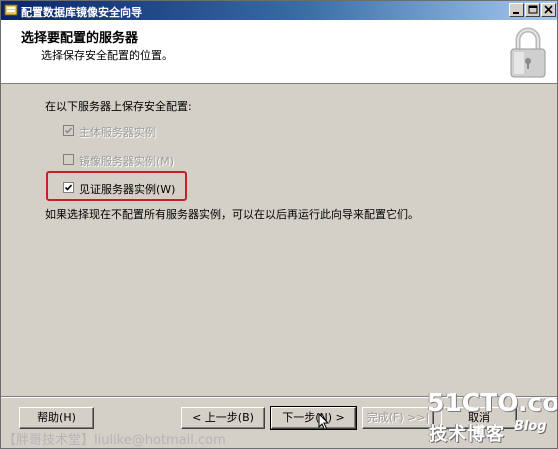  What do you see at coordinates (313, 418) in the screenshot?
I see `next-button: 下一步(N) >` at bounding box center [313, 418].